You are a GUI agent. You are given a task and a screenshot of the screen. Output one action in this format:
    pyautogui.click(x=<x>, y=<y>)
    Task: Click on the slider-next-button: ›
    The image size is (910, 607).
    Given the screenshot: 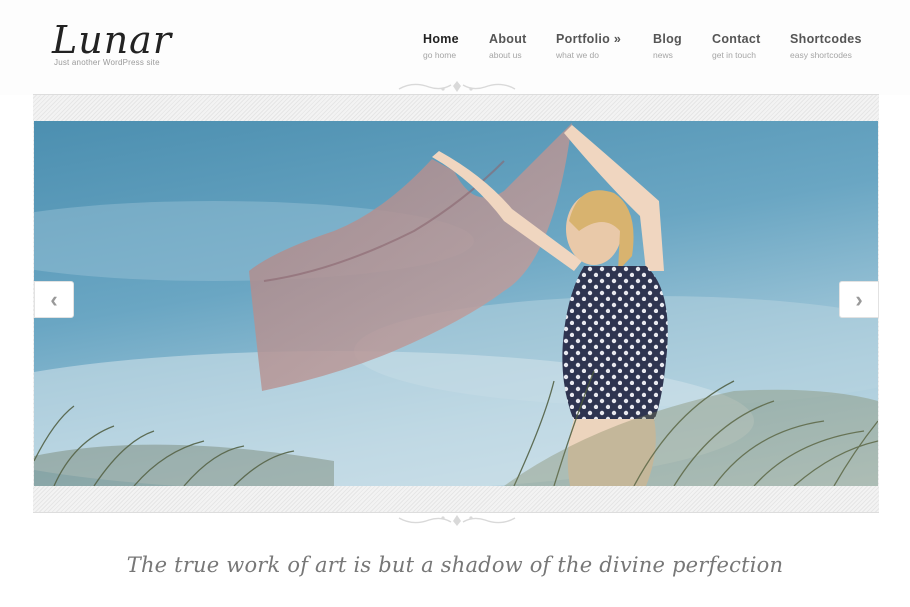 What is the action you would take?
    pyautogui.click(x=859, y=299)
    